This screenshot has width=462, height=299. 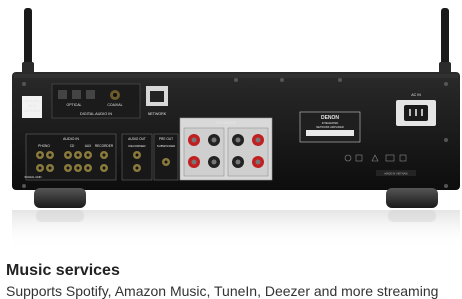 I want to click on audio-out-section: AUDIO OUT RECORDER, so click(x=137, y=157).